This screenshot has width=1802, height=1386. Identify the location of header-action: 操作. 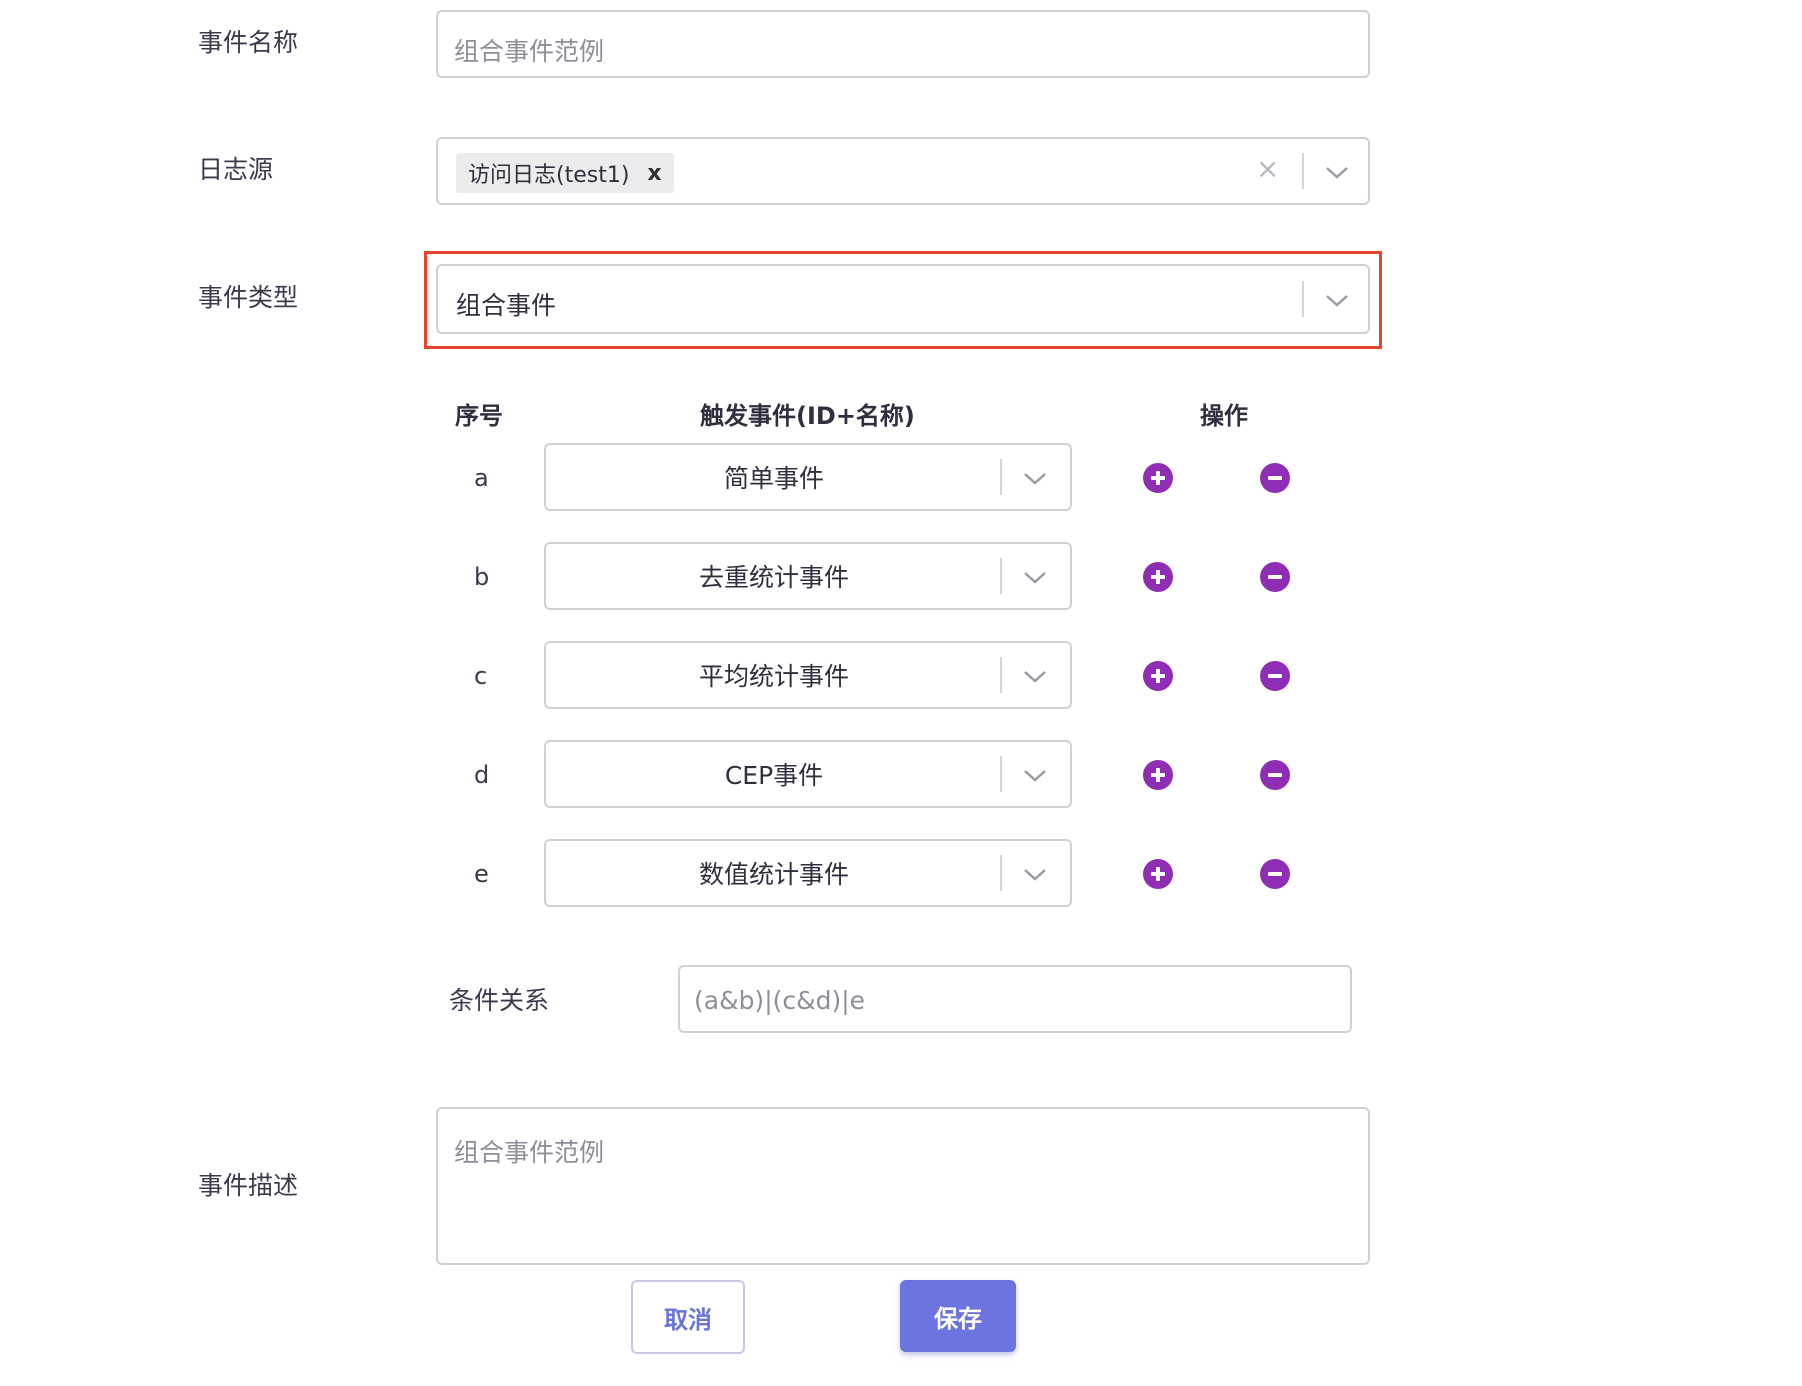
(1224, 416).